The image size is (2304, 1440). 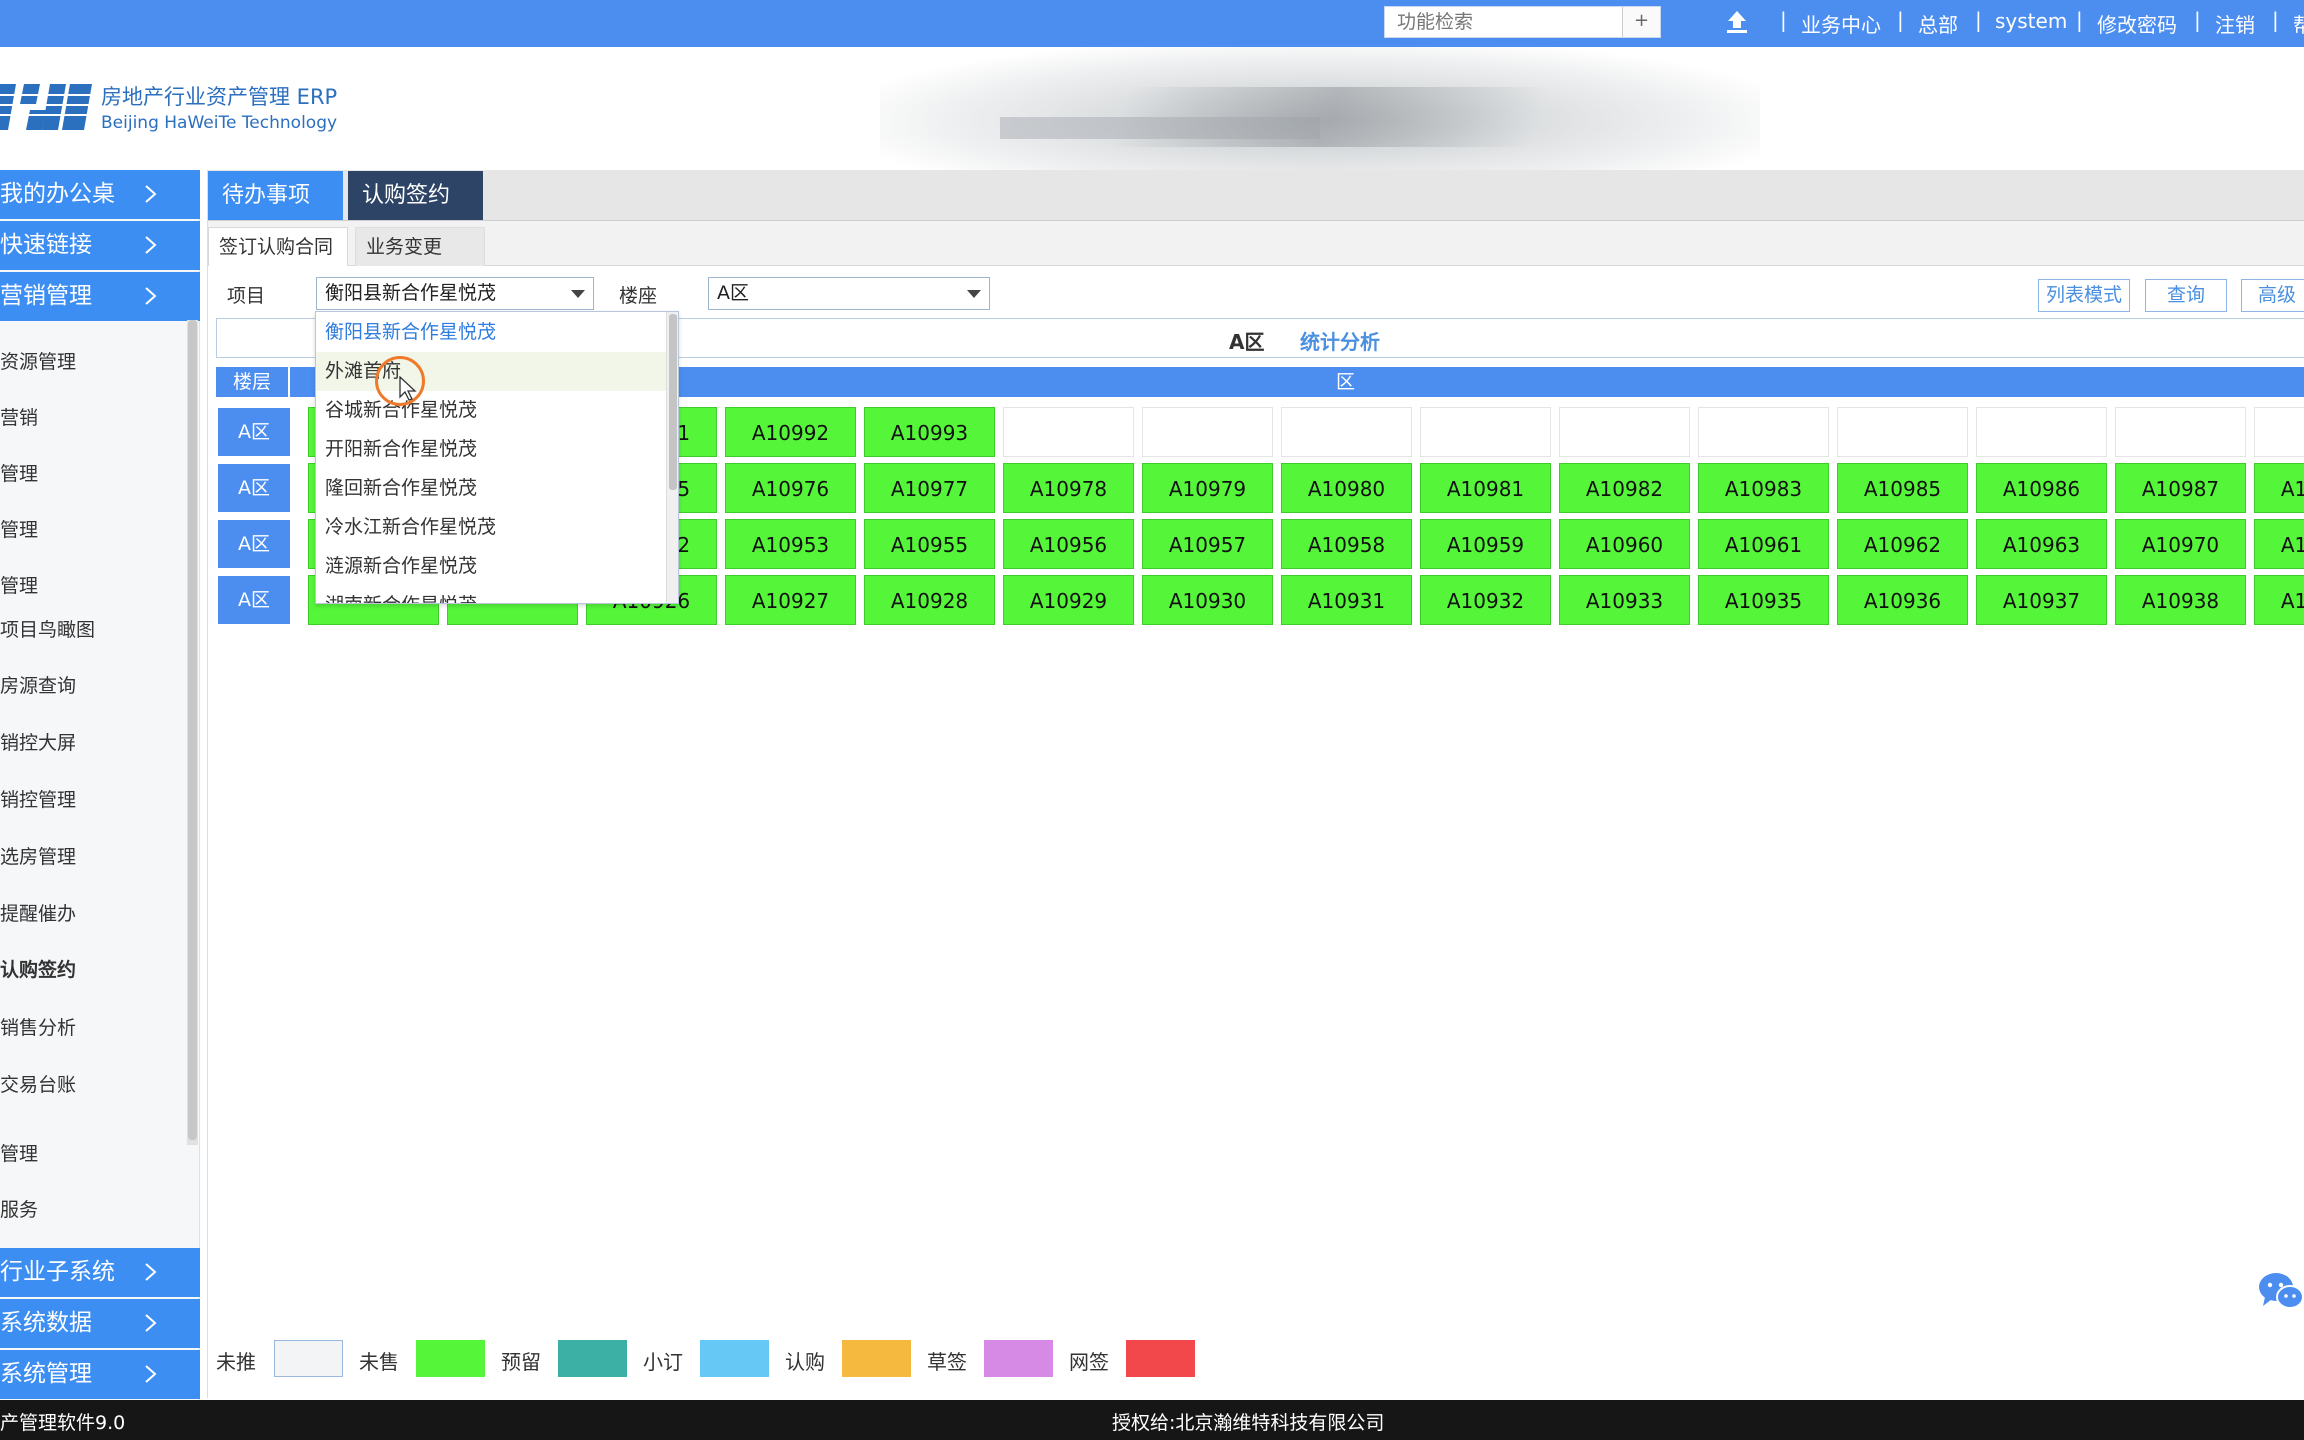 I want to click on sidebar-item: 房源查询, so click(x=92, y=684).